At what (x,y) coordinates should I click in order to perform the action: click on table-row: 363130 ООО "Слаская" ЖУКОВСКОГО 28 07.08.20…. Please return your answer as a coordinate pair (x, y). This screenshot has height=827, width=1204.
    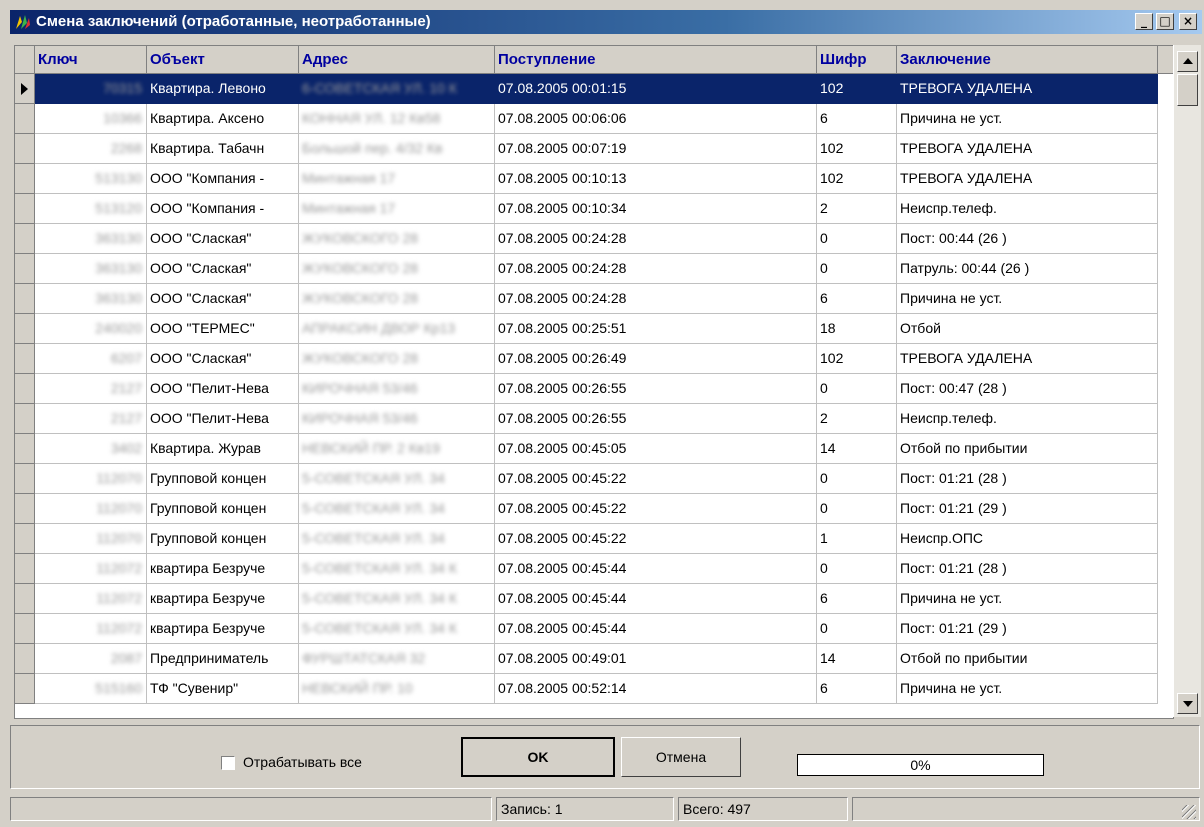
    Looking at the image, I should click on (594, 269).